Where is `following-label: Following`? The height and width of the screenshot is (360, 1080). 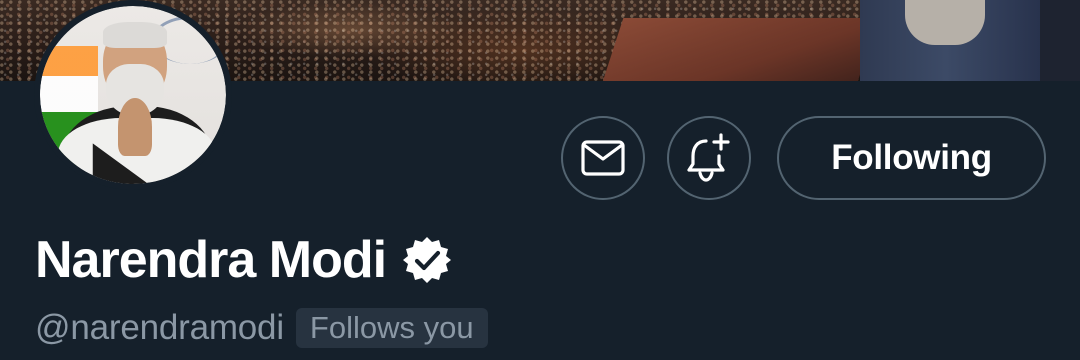 following-label: Following is located at coordinates (911, 157).